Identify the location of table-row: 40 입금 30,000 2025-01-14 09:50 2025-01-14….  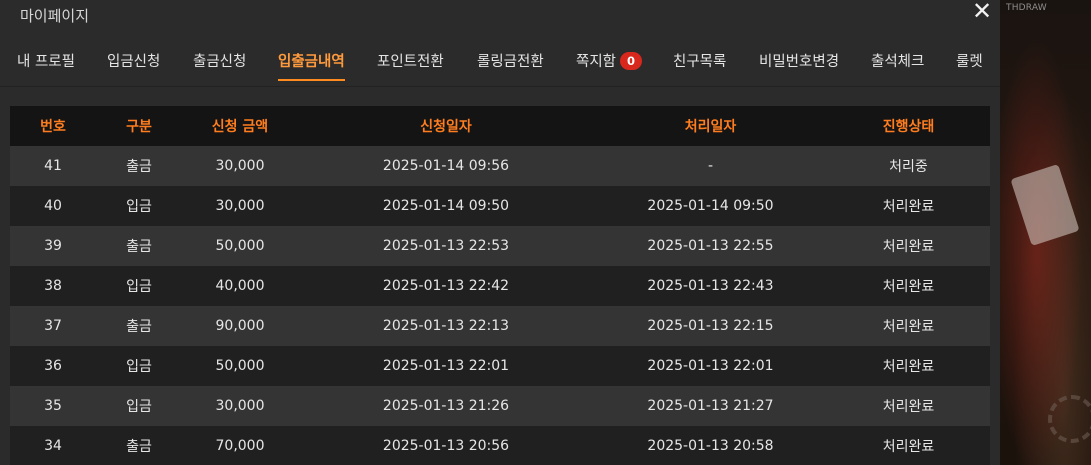
(500, 206).